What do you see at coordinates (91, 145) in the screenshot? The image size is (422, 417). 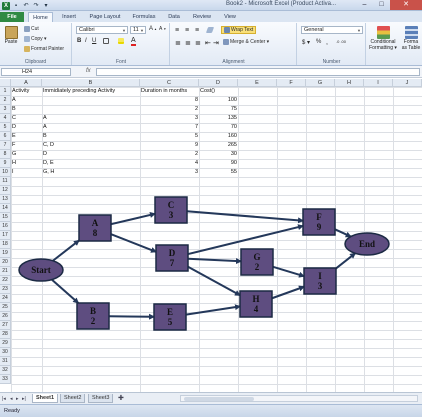 I see `cell-b7: C, D` at bounding box center [91, 145].